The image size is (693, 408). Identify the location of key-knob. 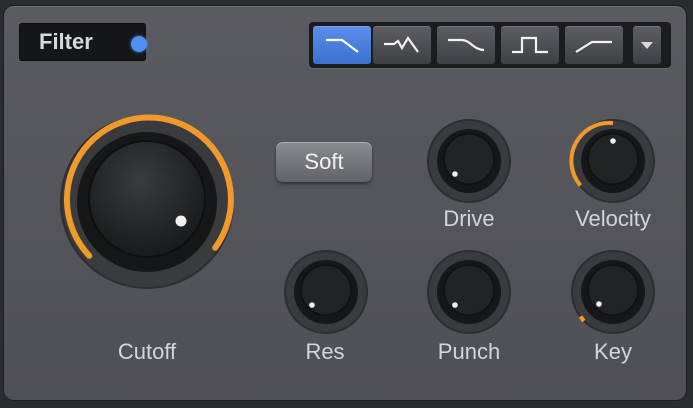
(613, 292).